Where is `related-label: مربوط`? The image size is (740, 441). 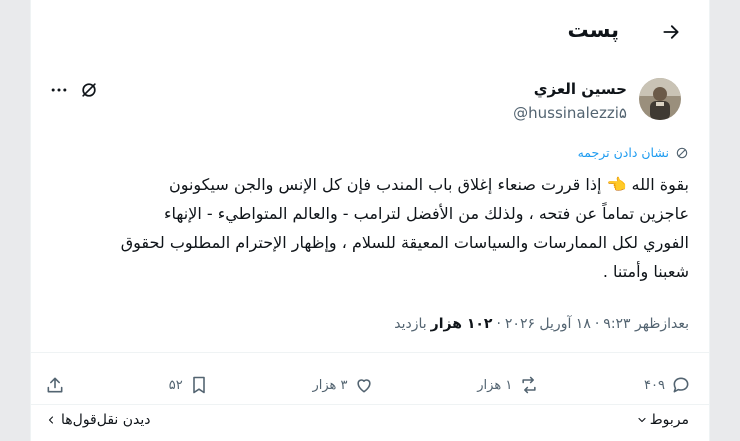 related-label: مربوط is located at coordinates (669, 420).